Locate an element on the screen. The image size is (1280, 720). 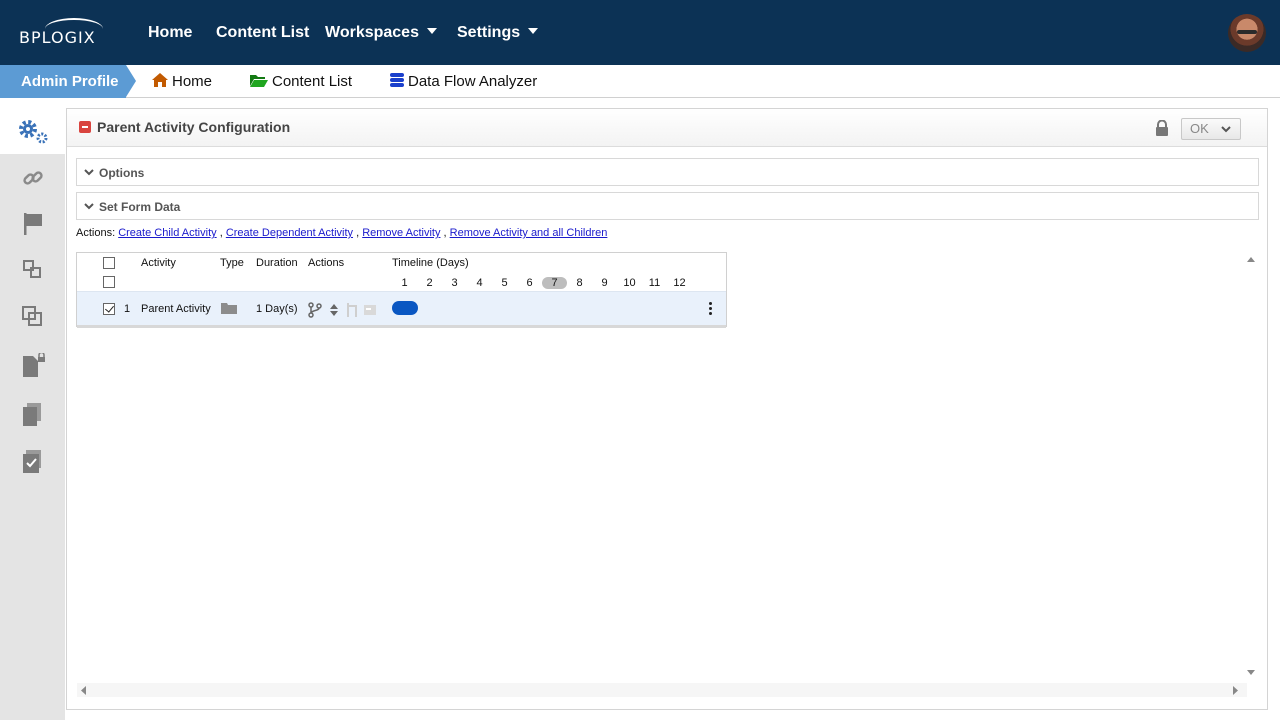
folder-open-icon is located at coordinates (259, 81).